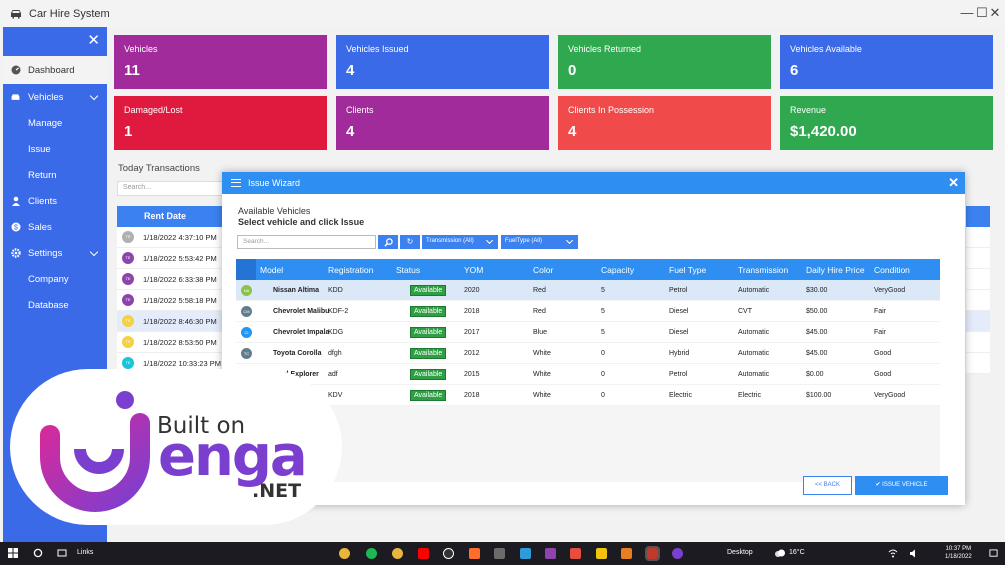  Describe the element at coordinates (914, 553) in the screenshot. I see `volume-icon` at that location.